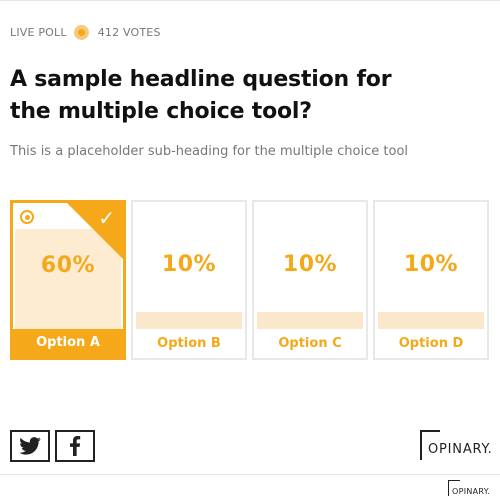  I want to click on footer-logo-text: OPINARY., so click(471, 491).